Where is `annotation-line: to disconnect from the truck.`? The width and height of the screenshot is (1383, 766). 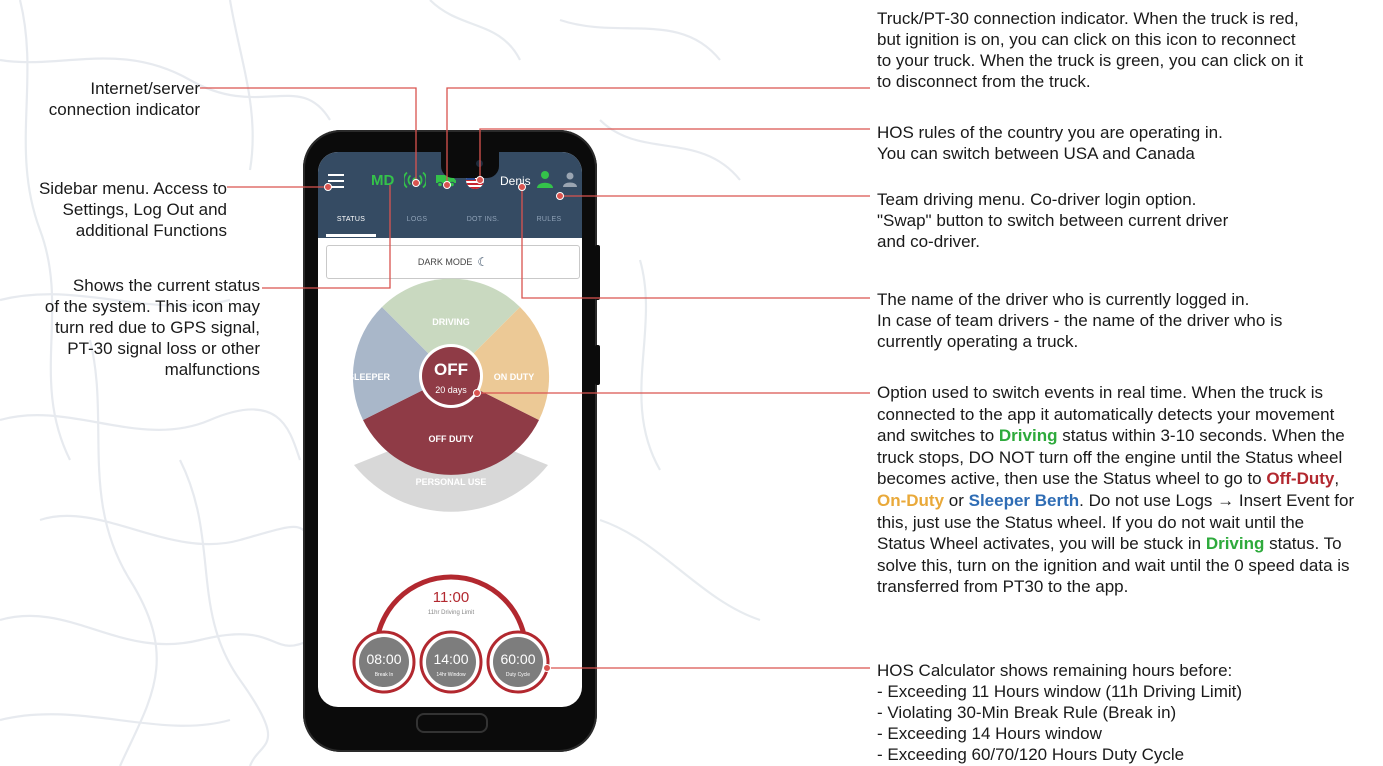
annotation-line: to disconnect from the truck. is located at coordinates (984, 81).